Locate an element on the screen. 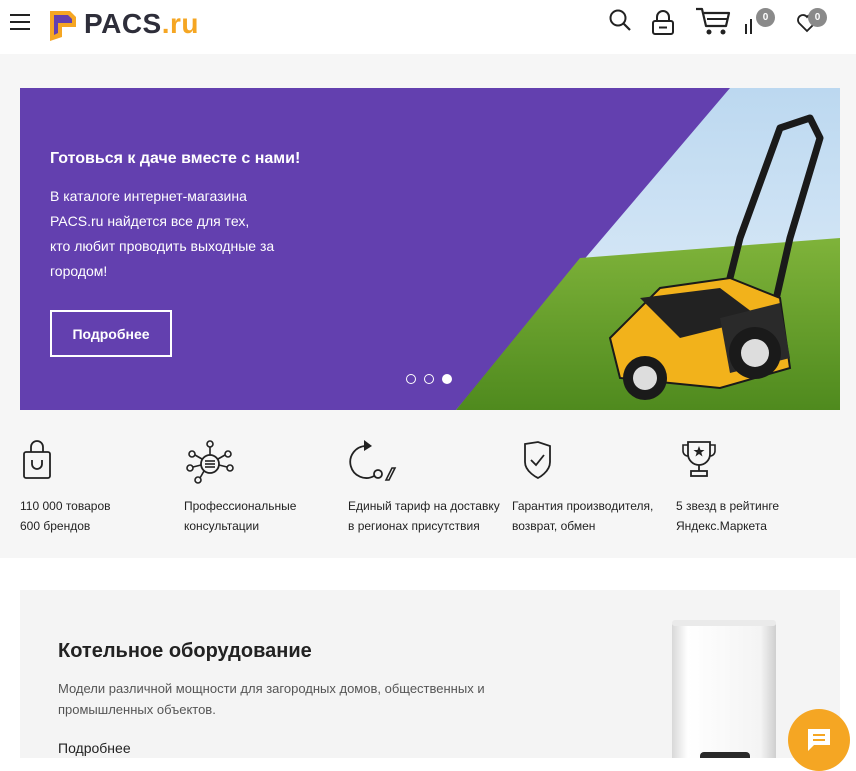 The width and height of the screenshot is (856, 771). feature-line: 110 000 товаров is located at coordinates (65, 506).